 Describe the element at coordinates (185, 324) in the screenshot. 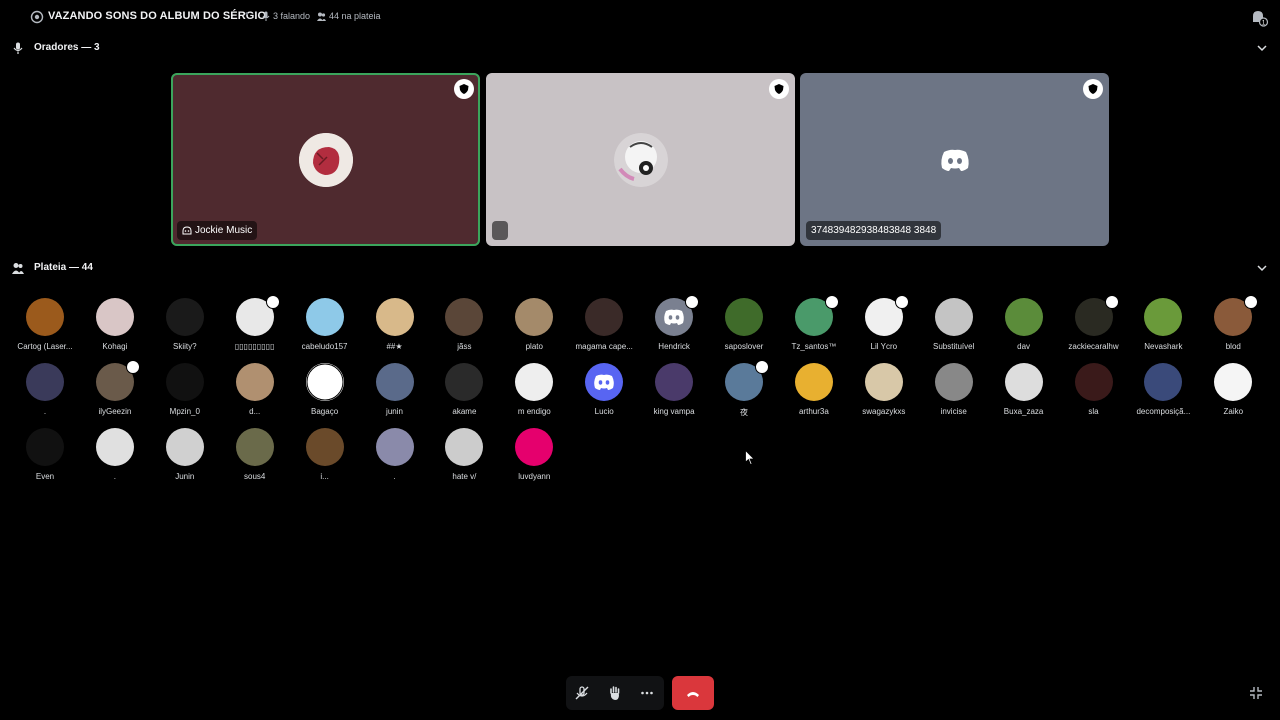

I see `audience-member: Skiity?` at that location.